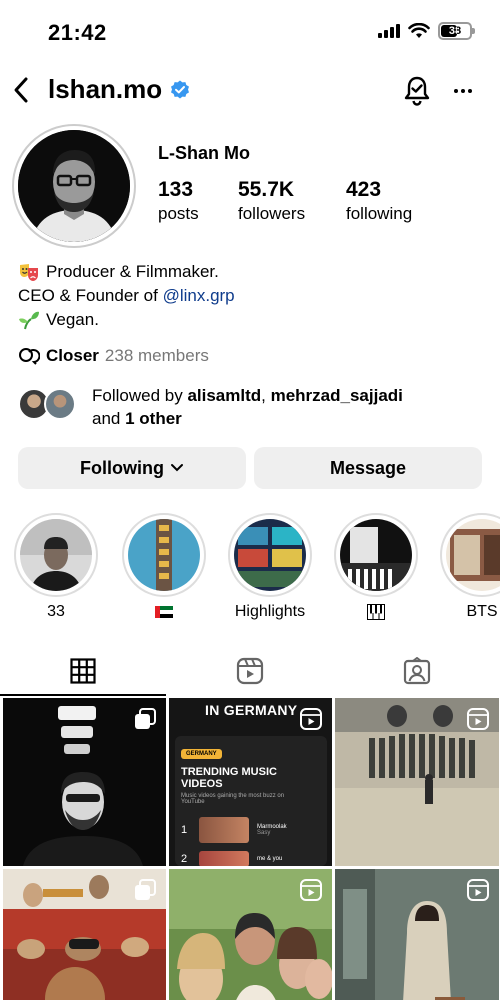 Image resolution: width=500 pixels, height=1000 pixels. What do you see at coordinates (270, 859) in the screenshot?
I see `track-title: me & you` at bounding box center [270, 859].